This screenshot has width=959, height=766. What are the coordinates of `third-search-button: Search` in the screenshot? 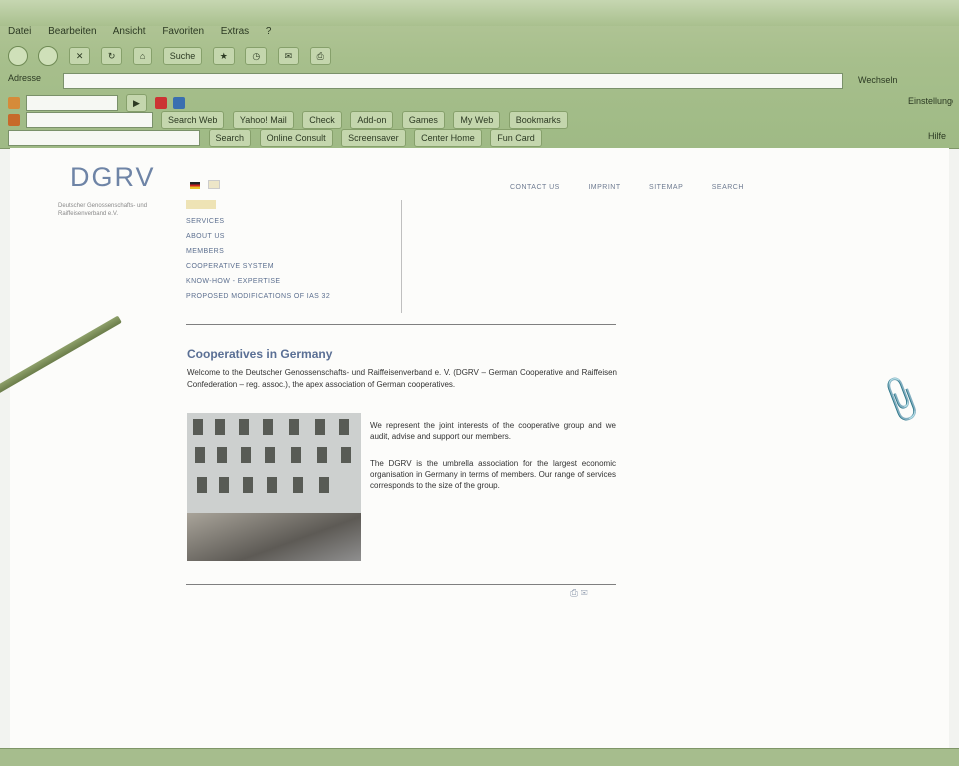 It's located at (230, 138).